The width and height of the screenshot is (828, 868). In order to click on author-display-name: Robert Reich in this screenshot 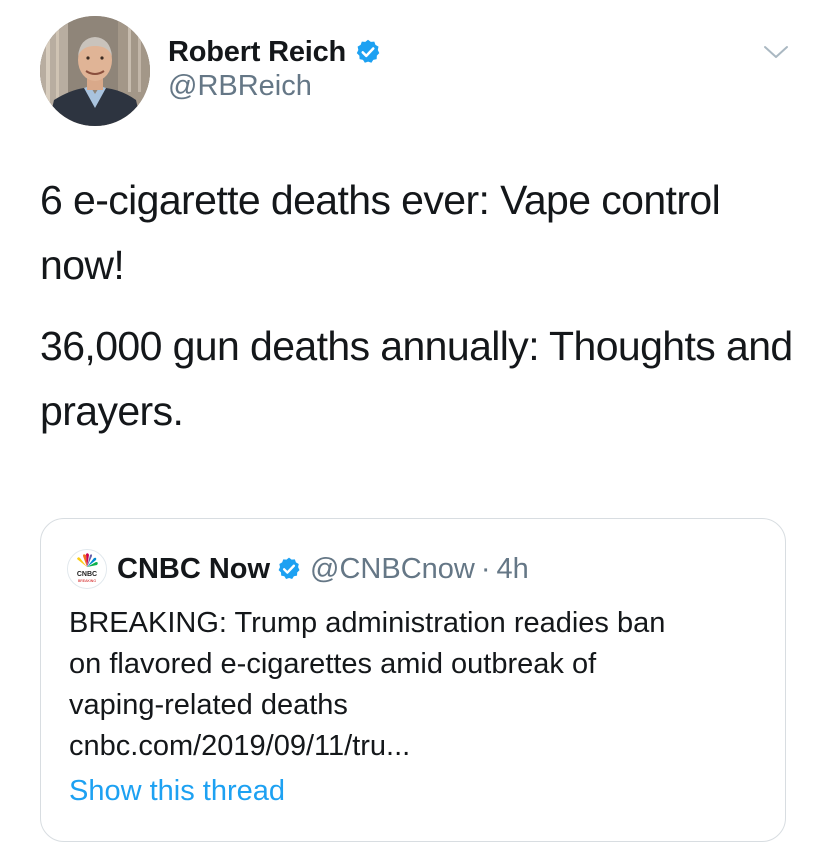, I will do `click(257, 52)`.